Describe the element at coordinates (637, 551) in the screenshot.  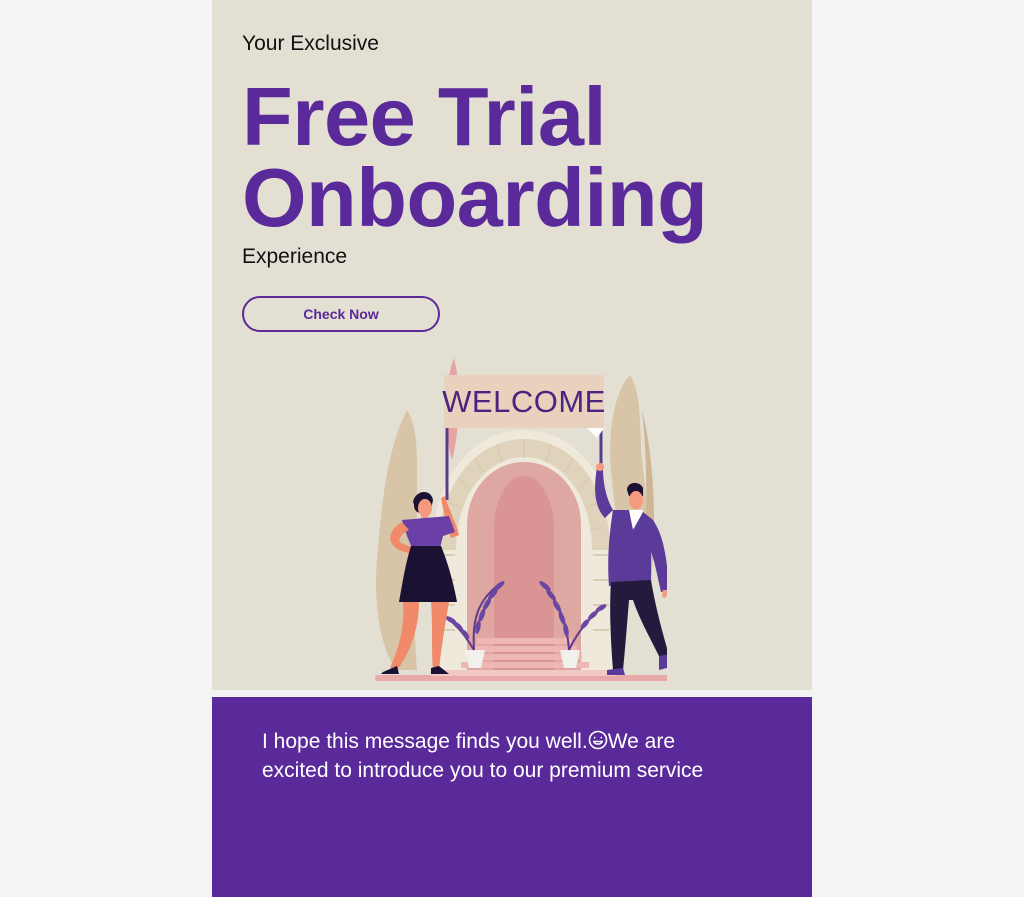
I see `man-jacket` at that location.